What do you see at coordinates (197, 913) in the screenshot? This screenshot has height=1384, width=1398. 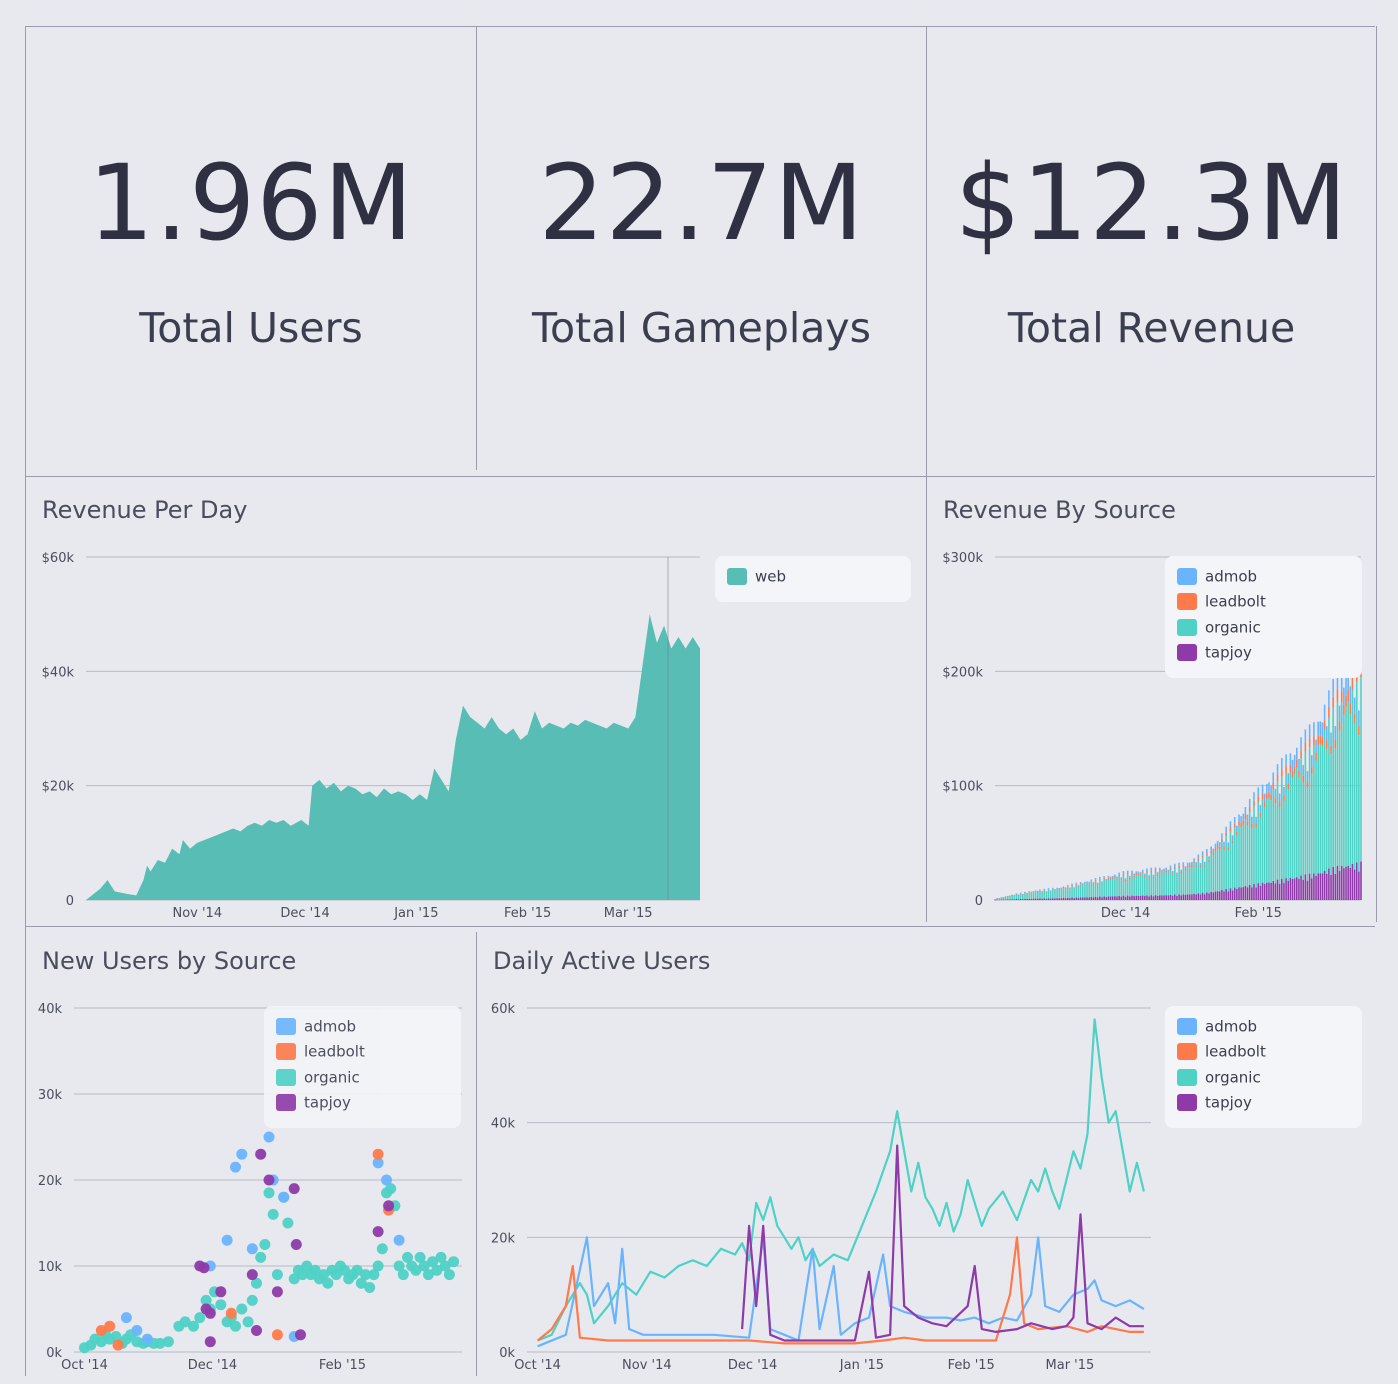 I see `x-tick-label: Nov '14` at bounding box center [197, 913].